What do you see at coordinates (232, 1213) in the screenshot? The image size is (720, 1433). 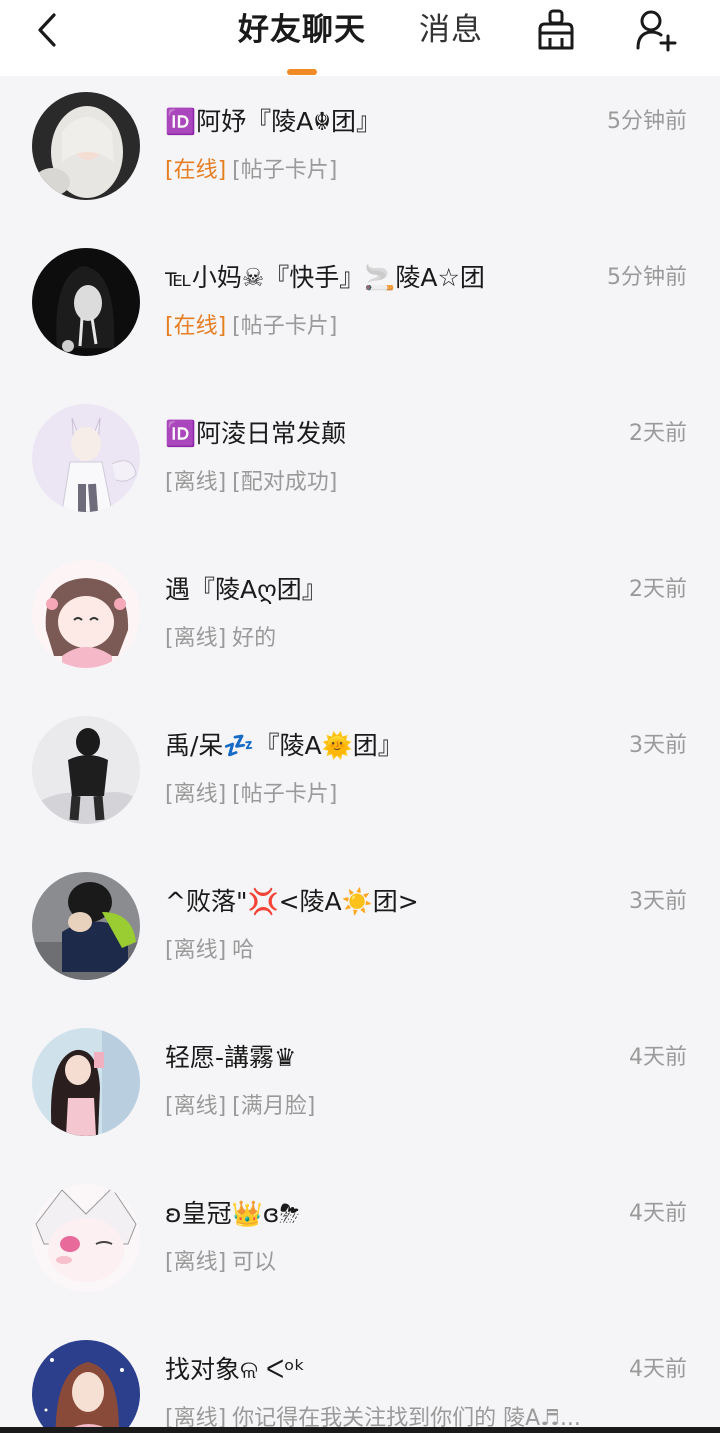 I see `contact-name: ʚ皇冠👑ɞ⛈` at bounding box center [232, 1213].